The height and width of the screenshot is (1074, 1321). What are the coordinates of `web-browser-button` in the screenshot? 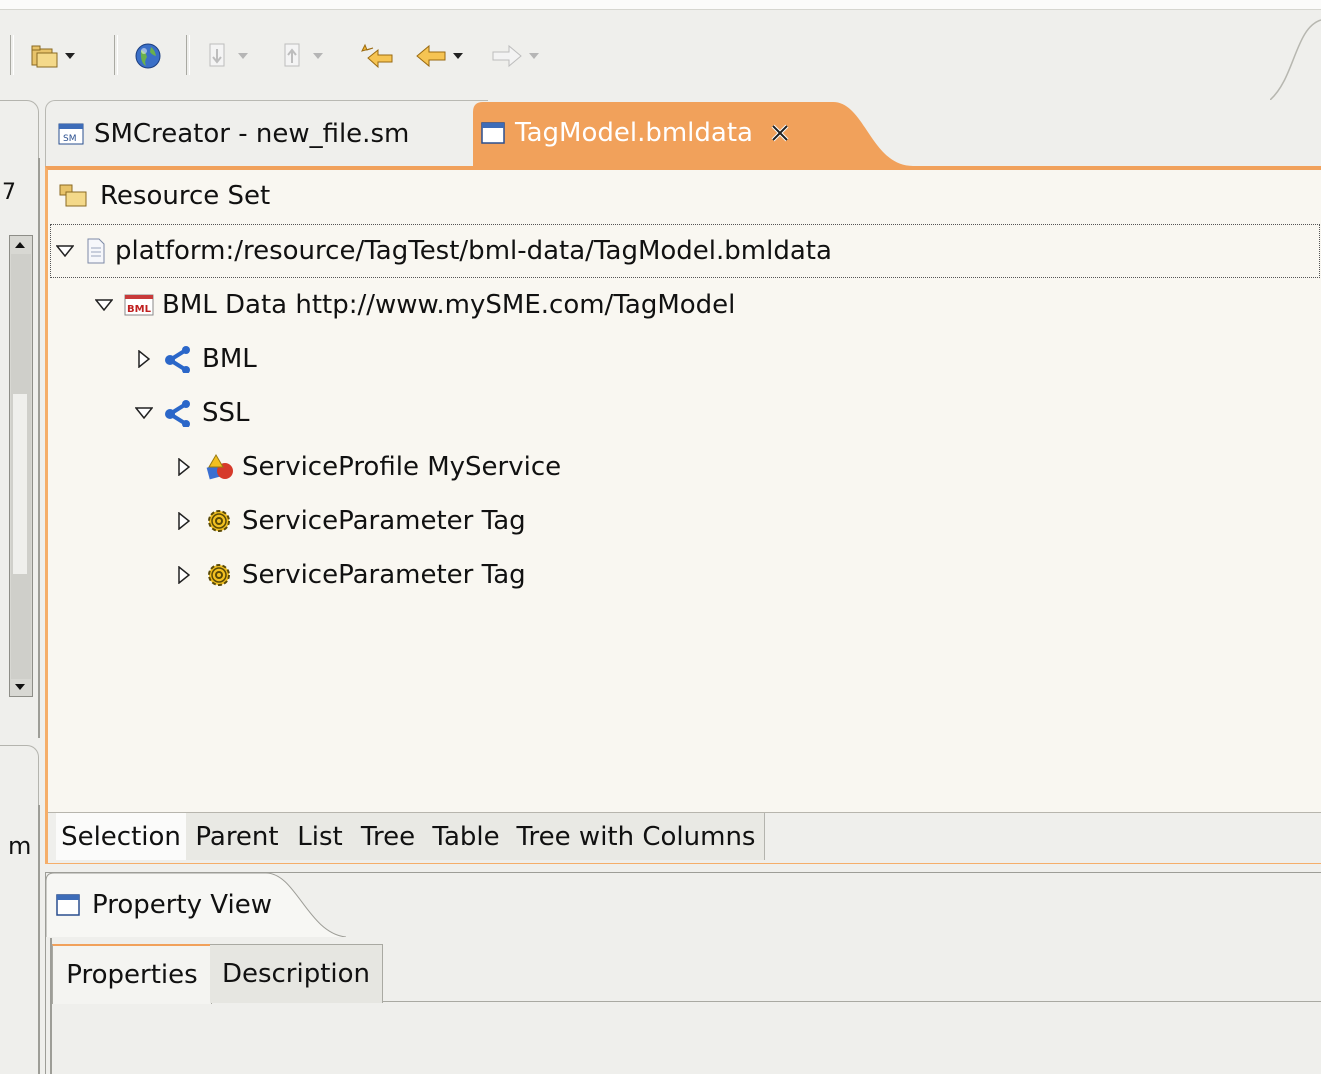 It's located at (148, 56).